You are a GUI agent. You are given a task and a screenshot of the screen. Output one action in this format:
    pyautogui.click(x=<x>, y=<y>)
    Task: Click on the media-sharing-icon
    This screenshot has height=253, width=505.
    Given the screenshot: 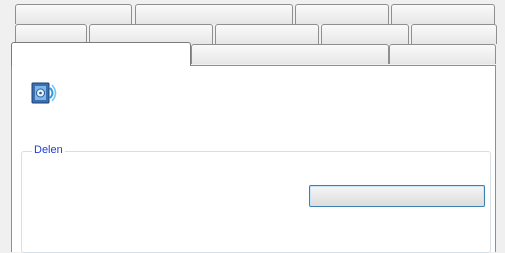 What is the action you would take?
    pyautogui.click(x=44, y=93)
    